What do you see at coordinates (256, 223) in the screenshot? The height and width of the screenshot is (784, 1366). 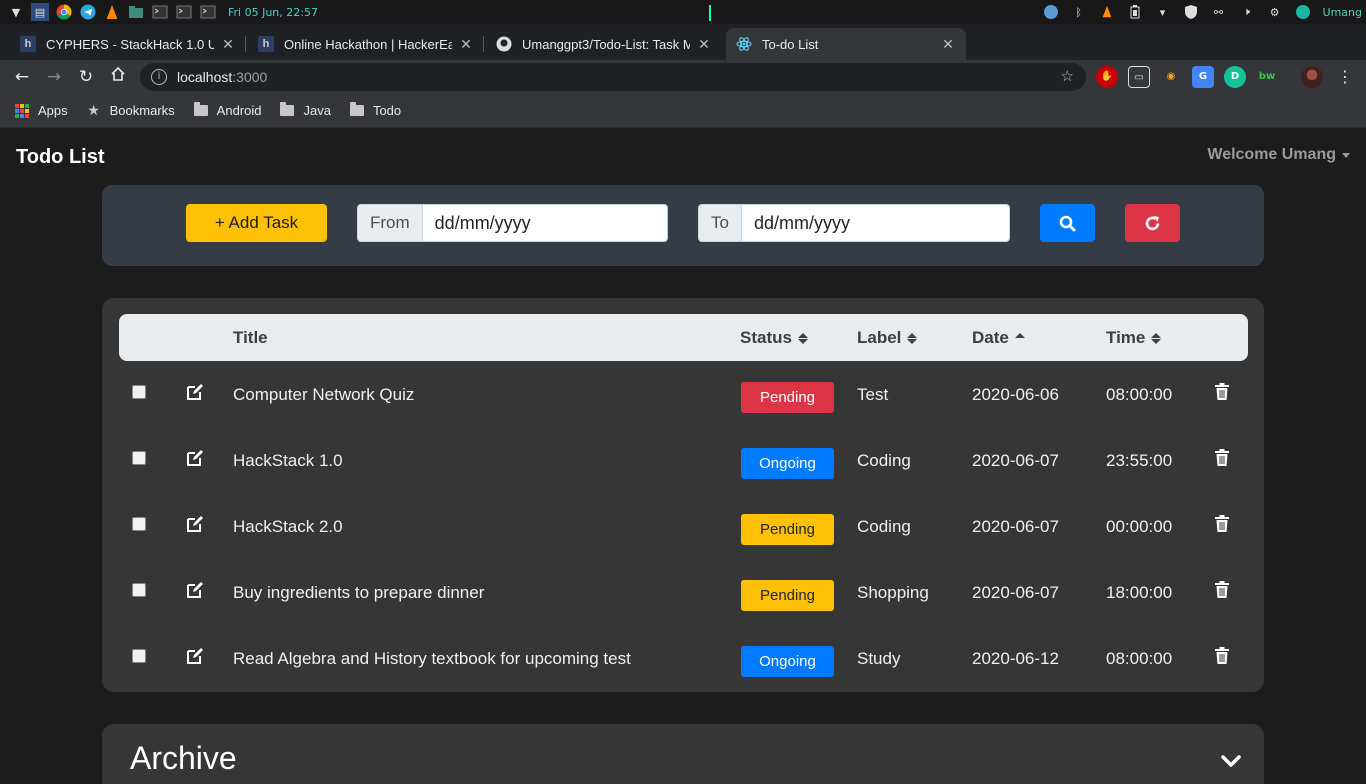 I see `add-task-button: + Add Task` at bounding box center [256, 223].